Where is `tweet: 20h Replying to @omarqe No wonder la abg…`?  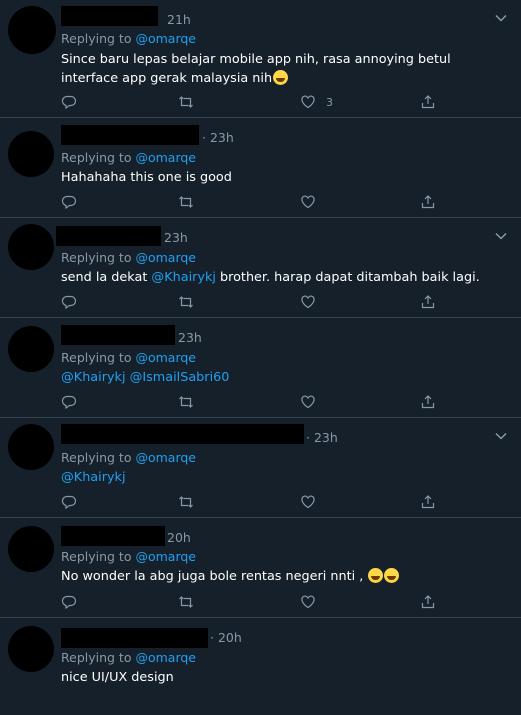
tweet: 20h Replying to @omarqe No wonder la abg… is located at coordinates (260, 568).